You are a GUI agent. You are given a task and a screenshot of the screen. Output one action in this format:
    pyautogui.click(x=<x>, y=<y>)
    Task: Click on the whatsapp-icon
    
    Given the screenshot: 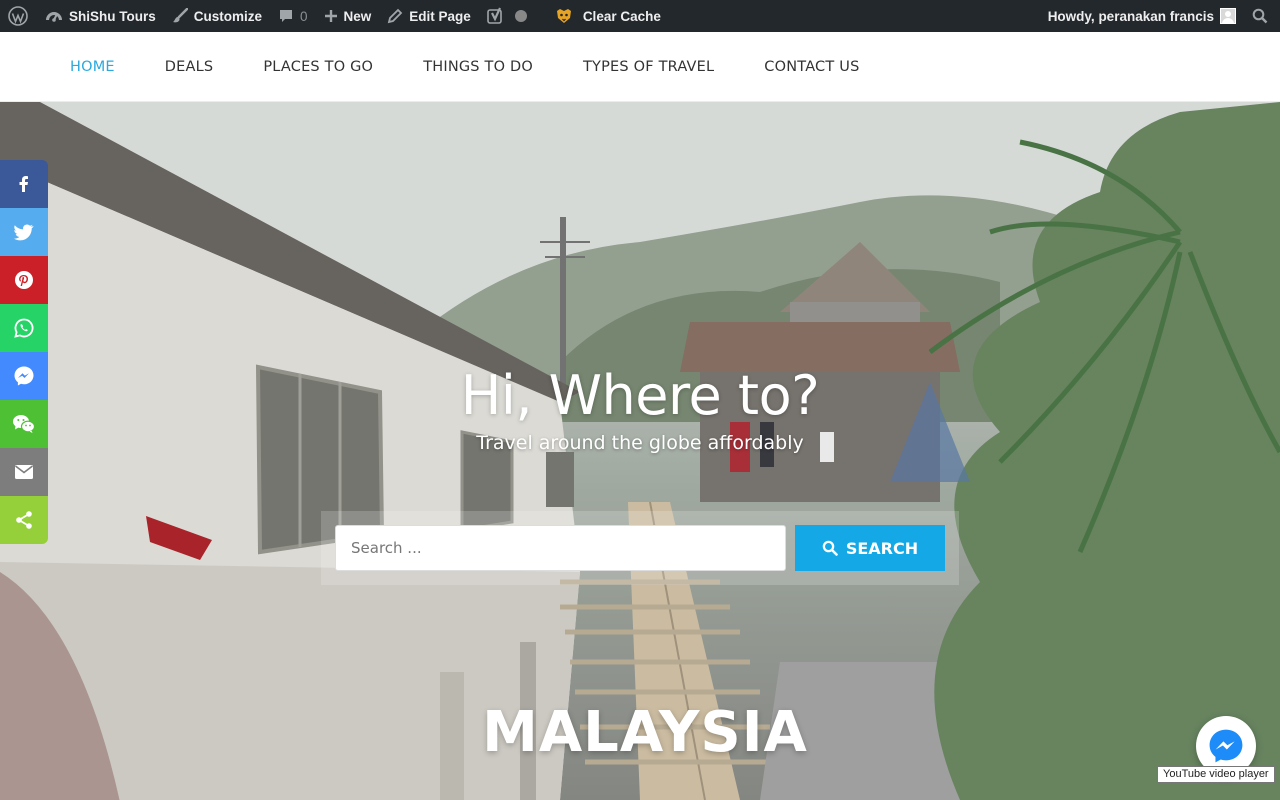 What is the action you would take?
    pyautogui.click(x=24, y=328)
    